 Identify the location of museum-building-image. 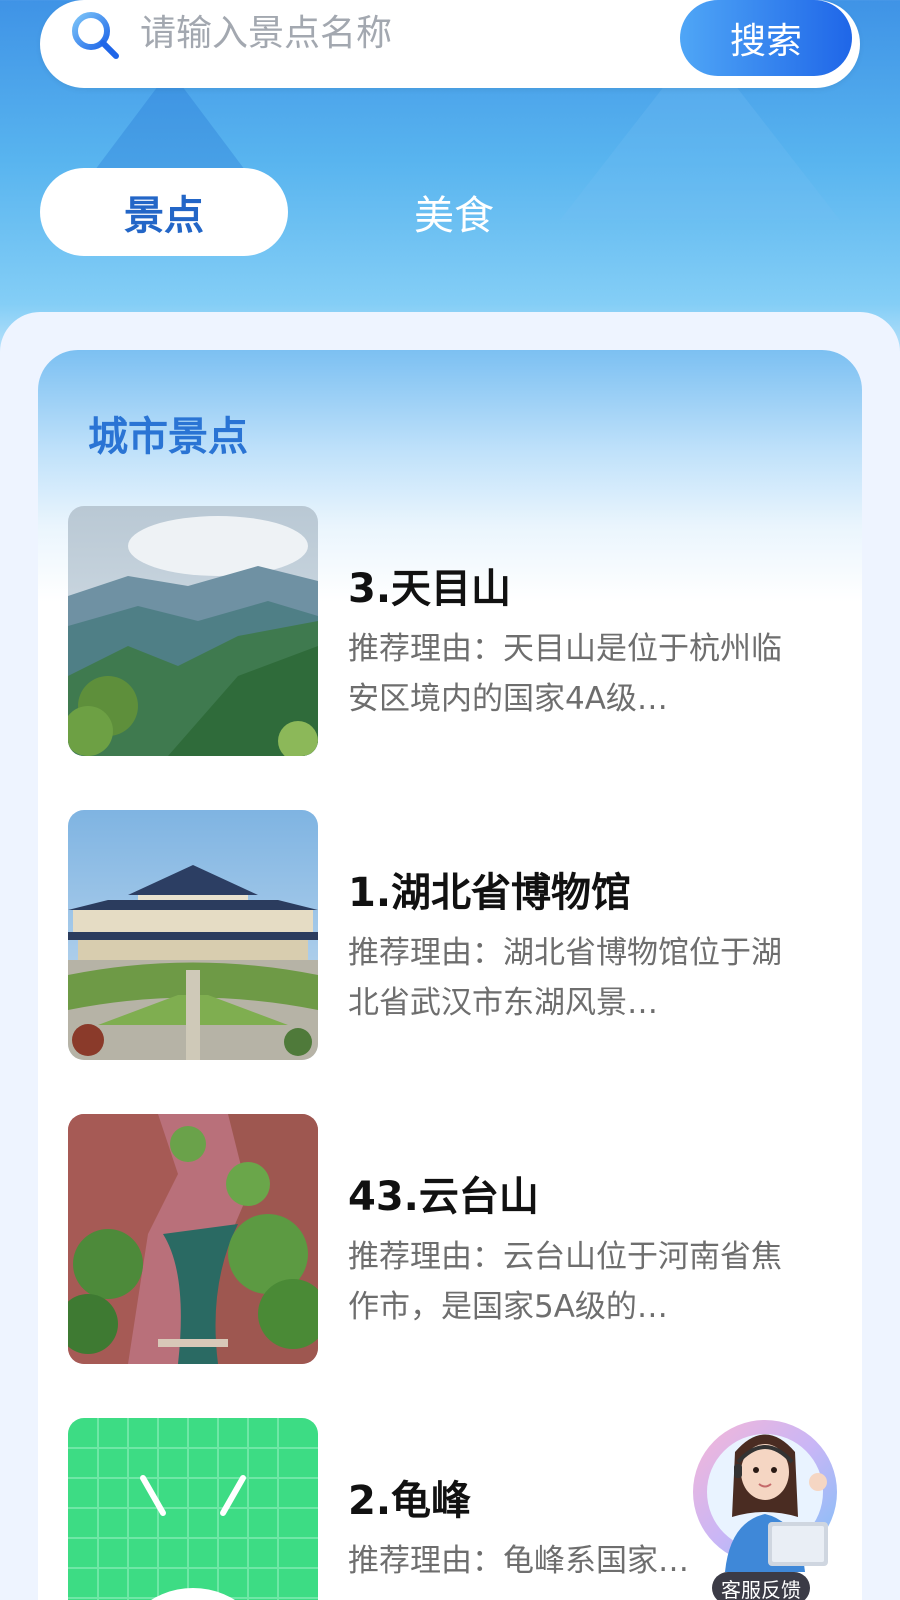
(193, 935).